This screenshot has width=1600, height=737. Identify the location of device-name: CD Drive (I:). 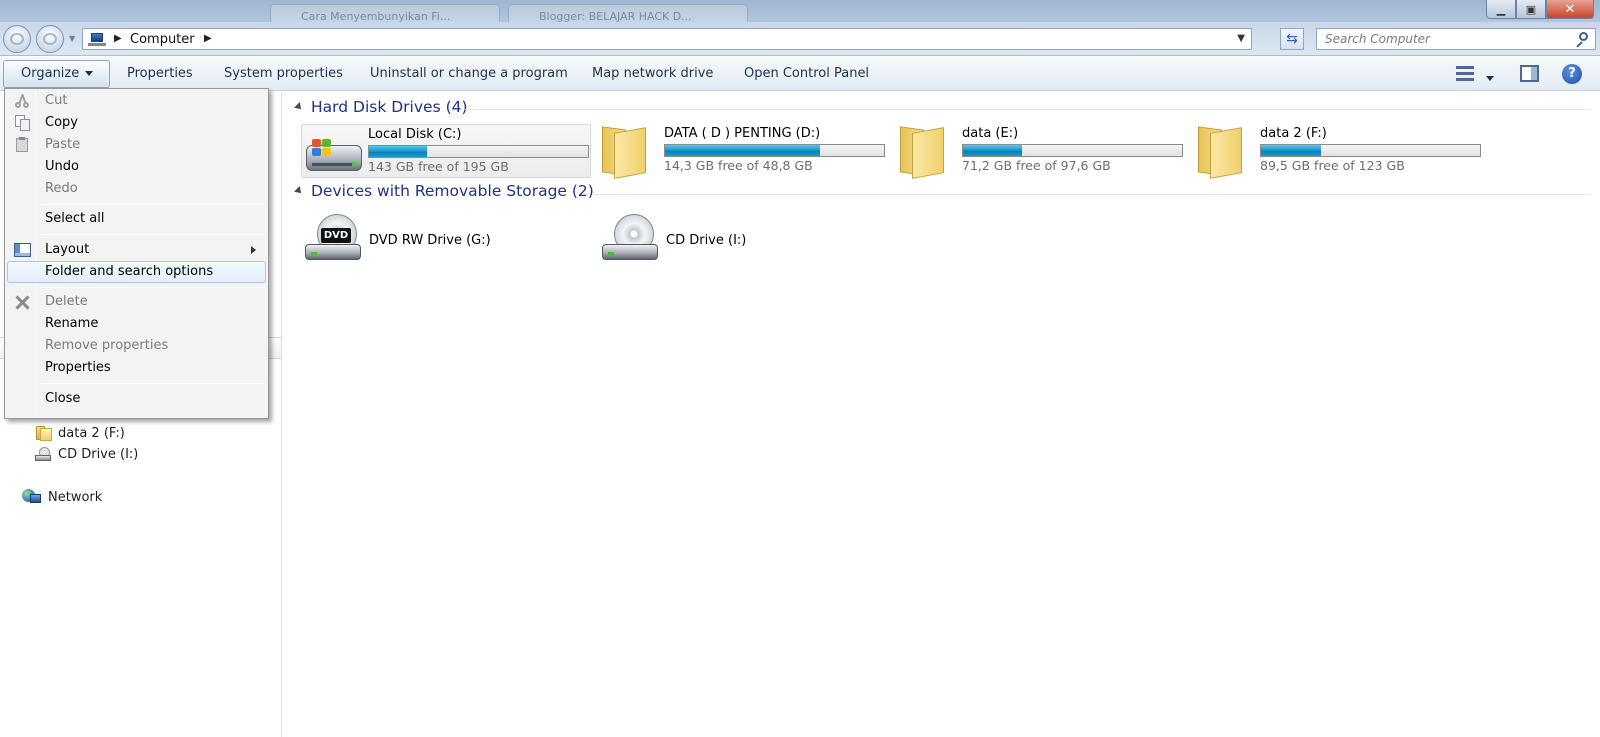
(706, 240).